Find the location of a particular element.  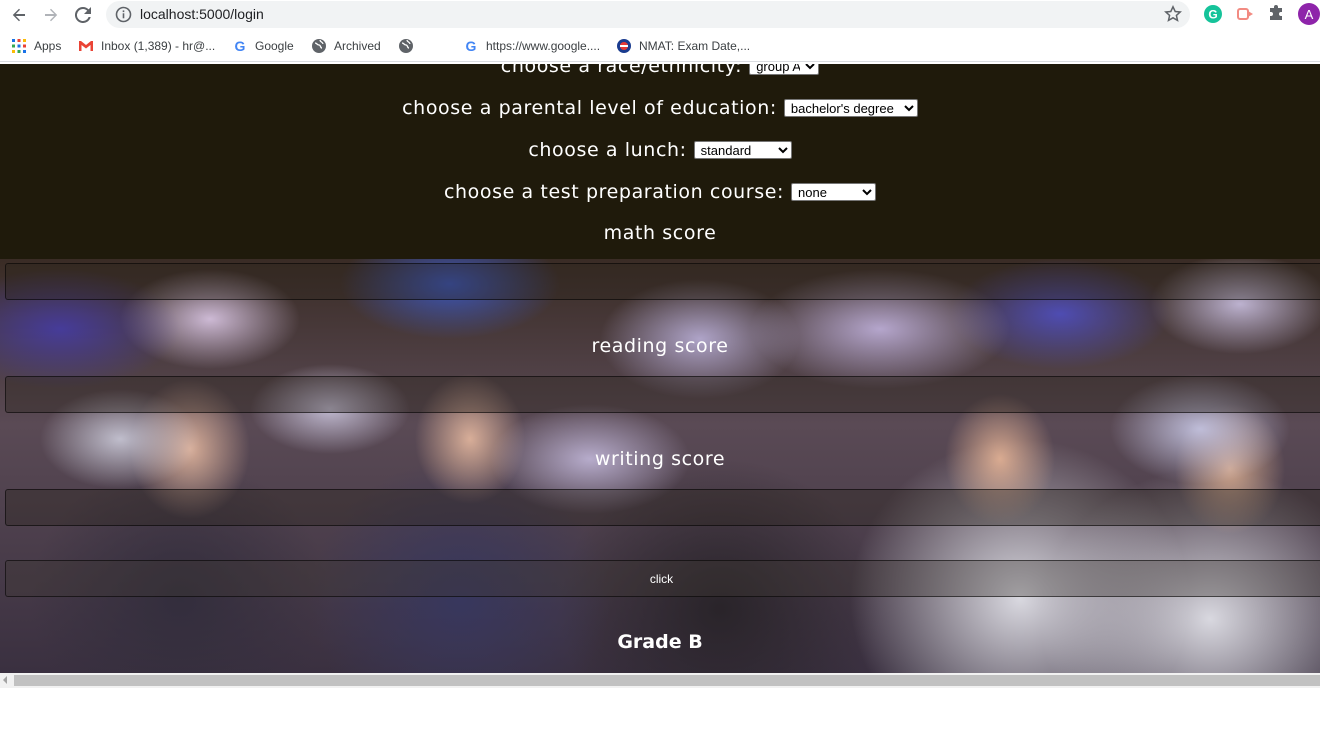

lunch-label: choose a lunch: is located at coordinates (607, 150).